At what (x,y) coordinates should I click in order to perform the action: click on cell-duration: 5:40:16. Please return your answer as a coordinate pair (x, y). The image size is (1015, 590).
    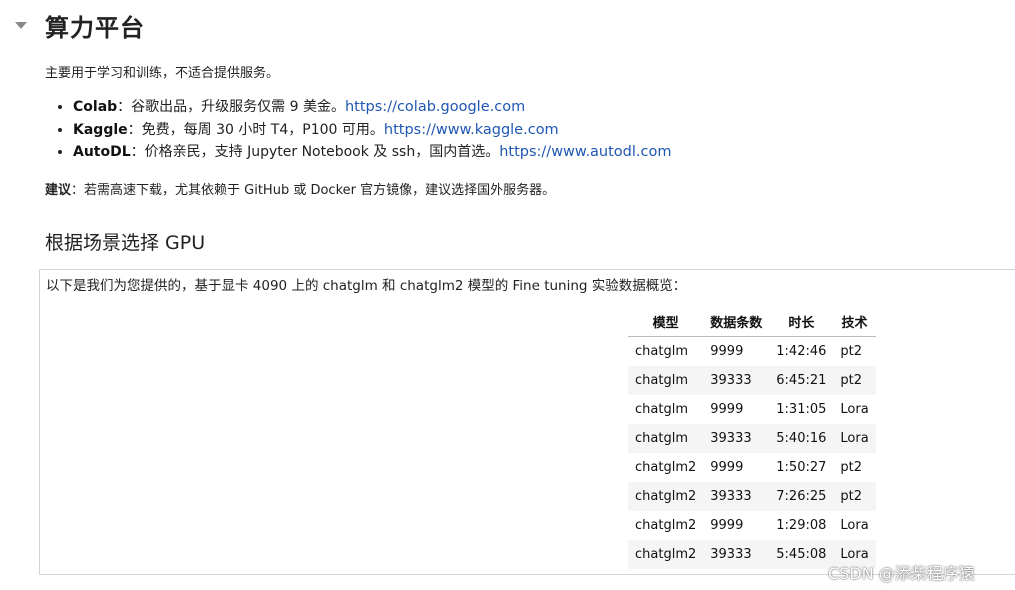
    Looking at the image, I should click on (801, 438).